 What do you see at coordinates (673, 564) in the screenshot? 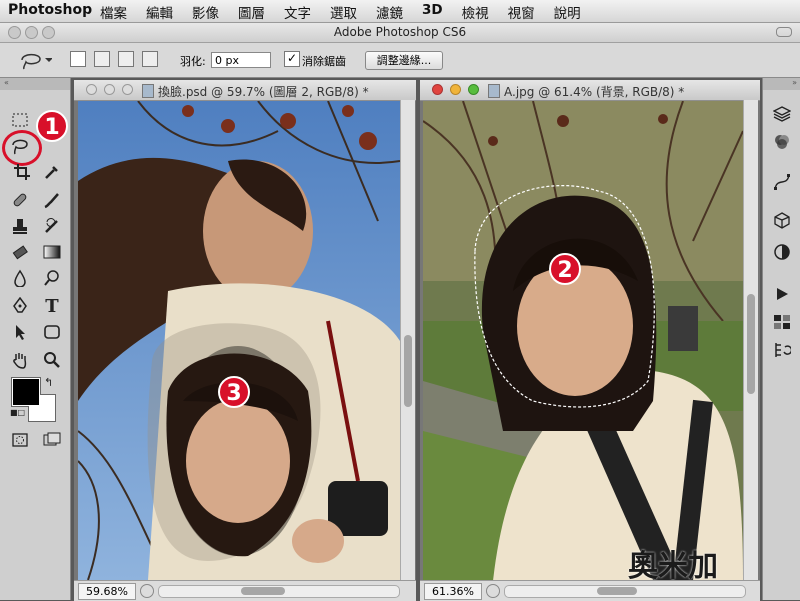
I see `watermark-logo: 奧米加` at bounding box center [673, 564].